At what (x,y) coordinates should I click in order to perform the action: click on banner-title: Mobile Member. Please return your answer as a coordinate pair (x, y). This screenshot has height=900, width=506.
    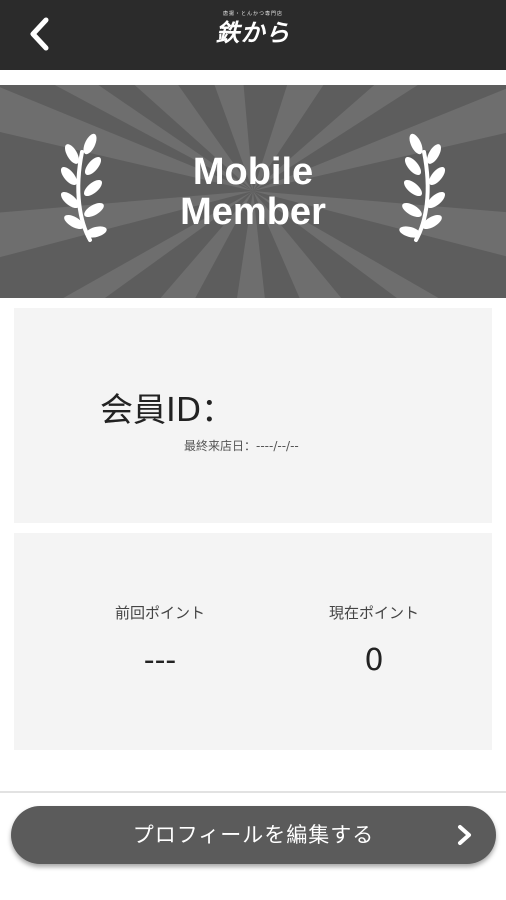
    Looking at the image, I should click on (253, 192).